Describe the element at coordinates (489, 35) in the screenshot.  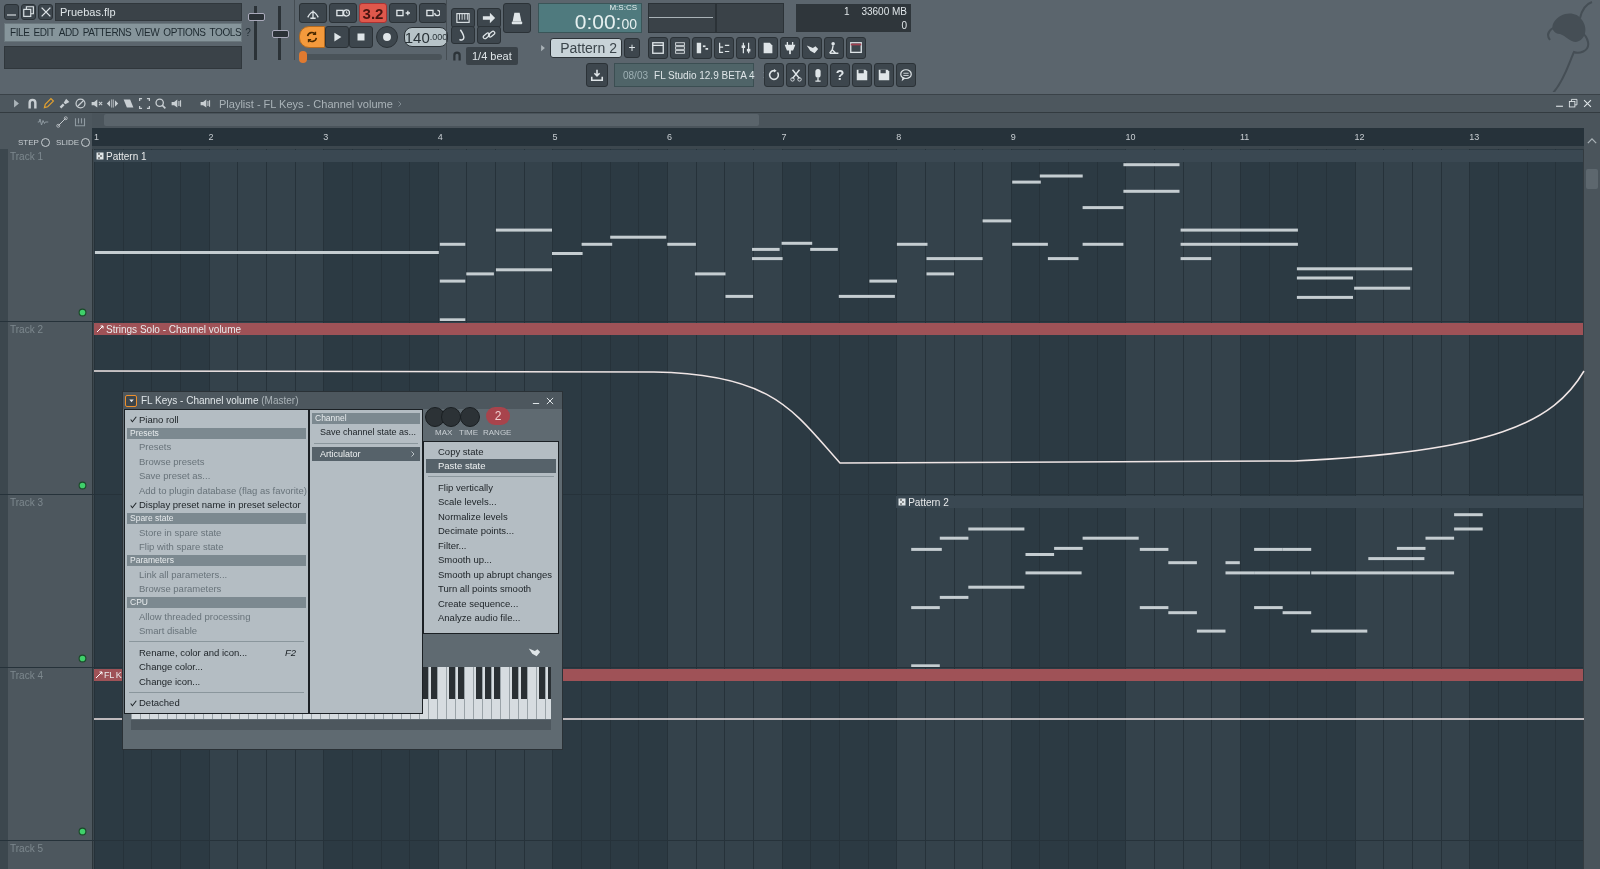
I see `link-button` at that location.